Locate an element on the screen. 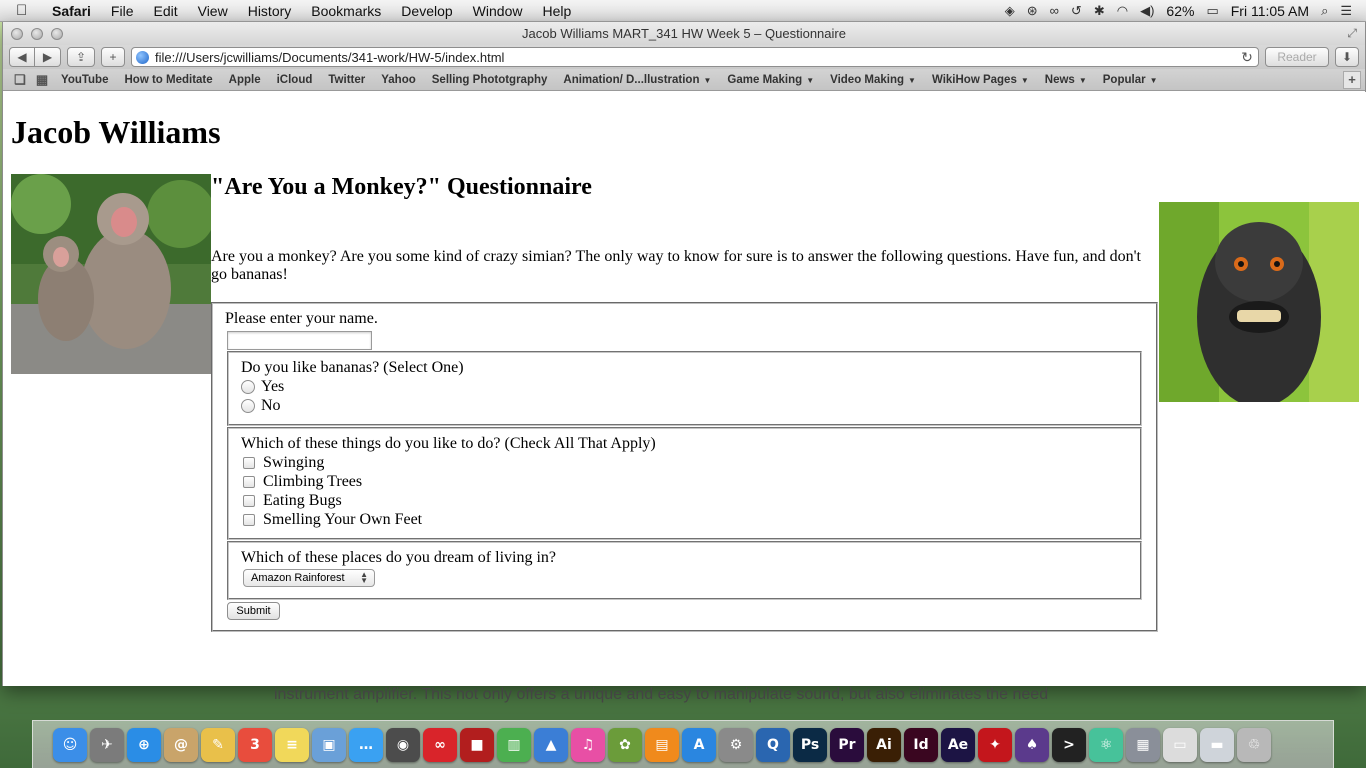 Image resolution: width=1366 pixels, height=768 pixels. reading-list-icon: ❑ is located at coordinates (20, 80).